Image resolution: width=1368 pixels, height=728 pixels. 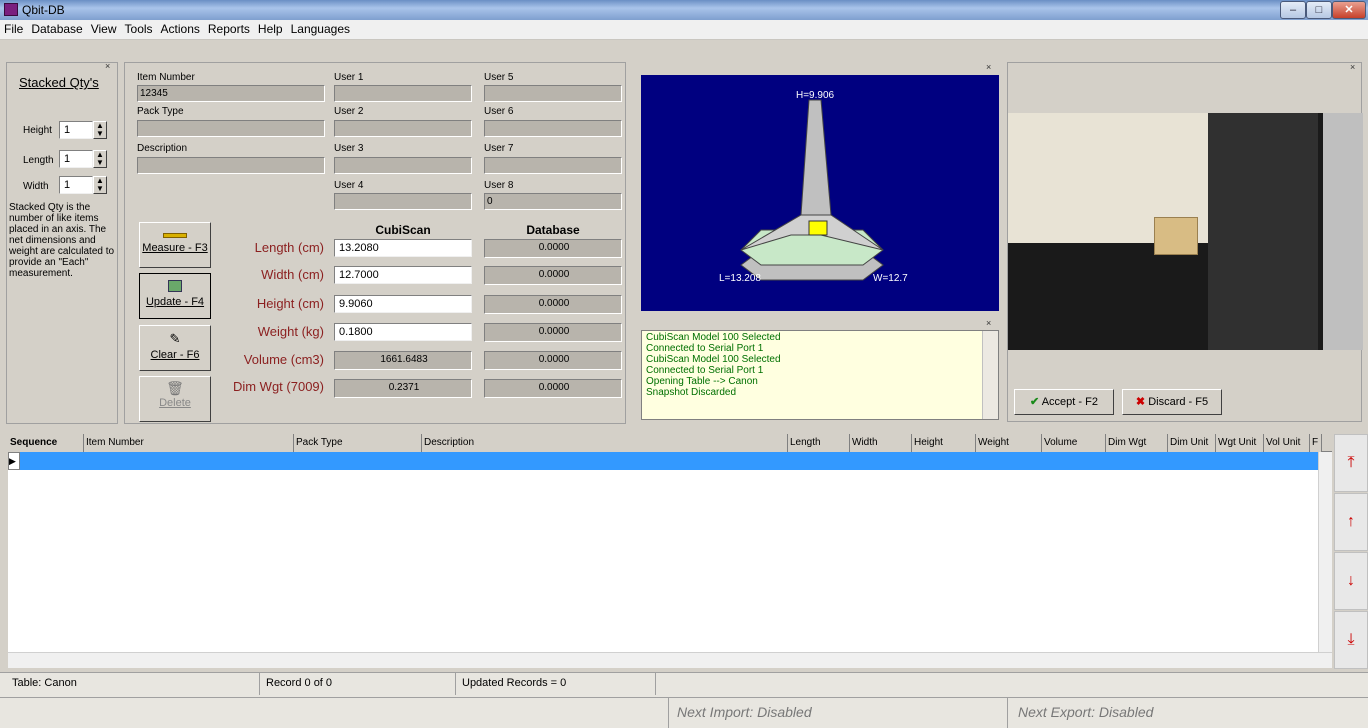 I want to click on user3-field, so click(x=403, y=165).